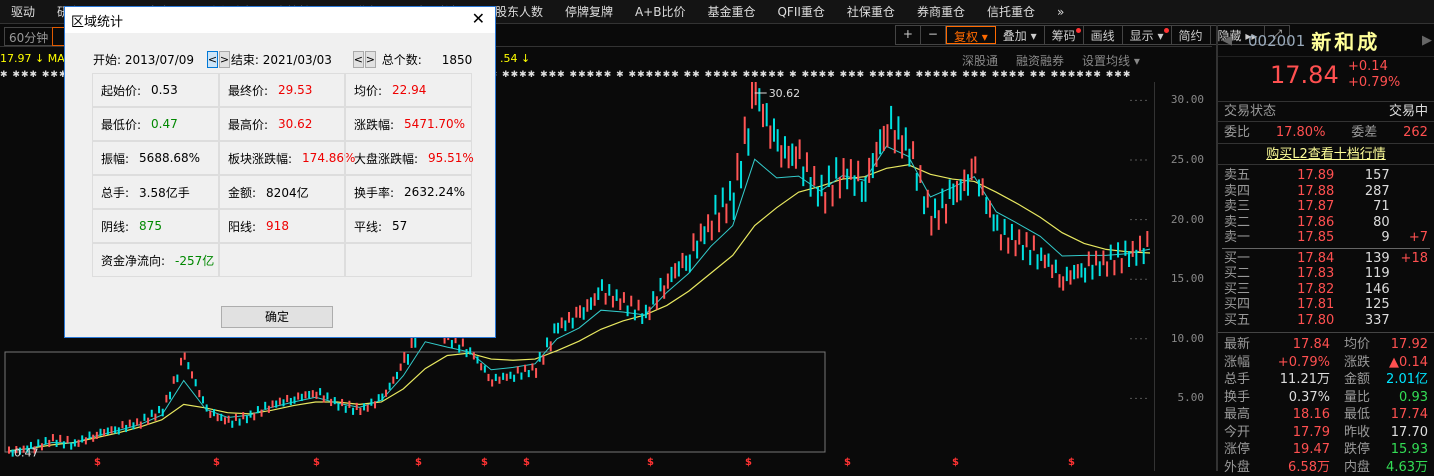  I want to click on asks-row: 卖一17.859+7, so click(1326, 238).